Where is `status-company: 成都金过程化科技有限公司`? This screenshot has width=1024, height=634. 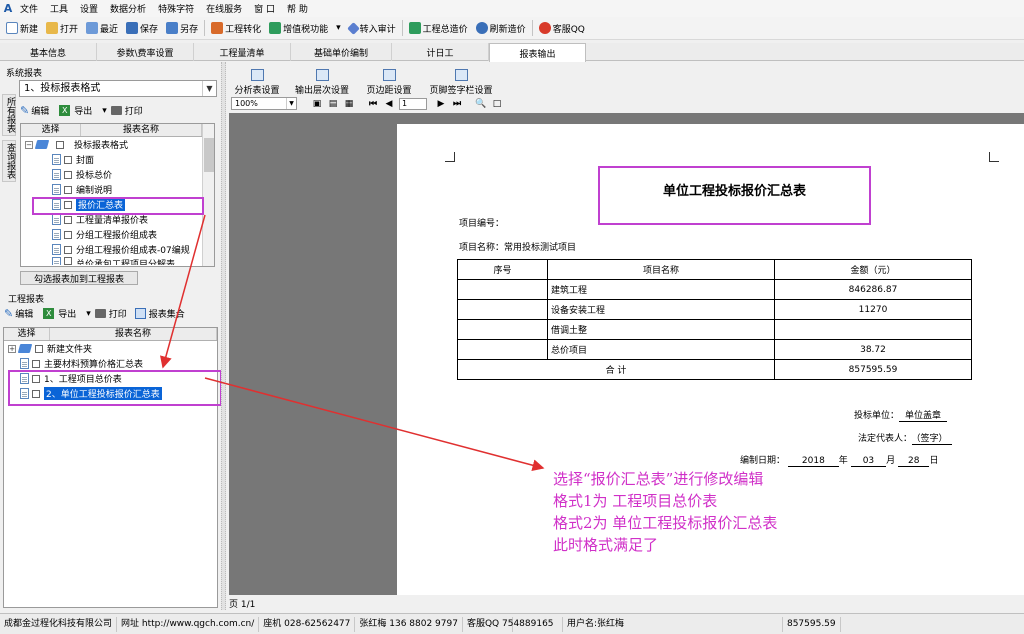 status-company: 成都金过程化科技有限公司 is located at coordinates (59, 624).